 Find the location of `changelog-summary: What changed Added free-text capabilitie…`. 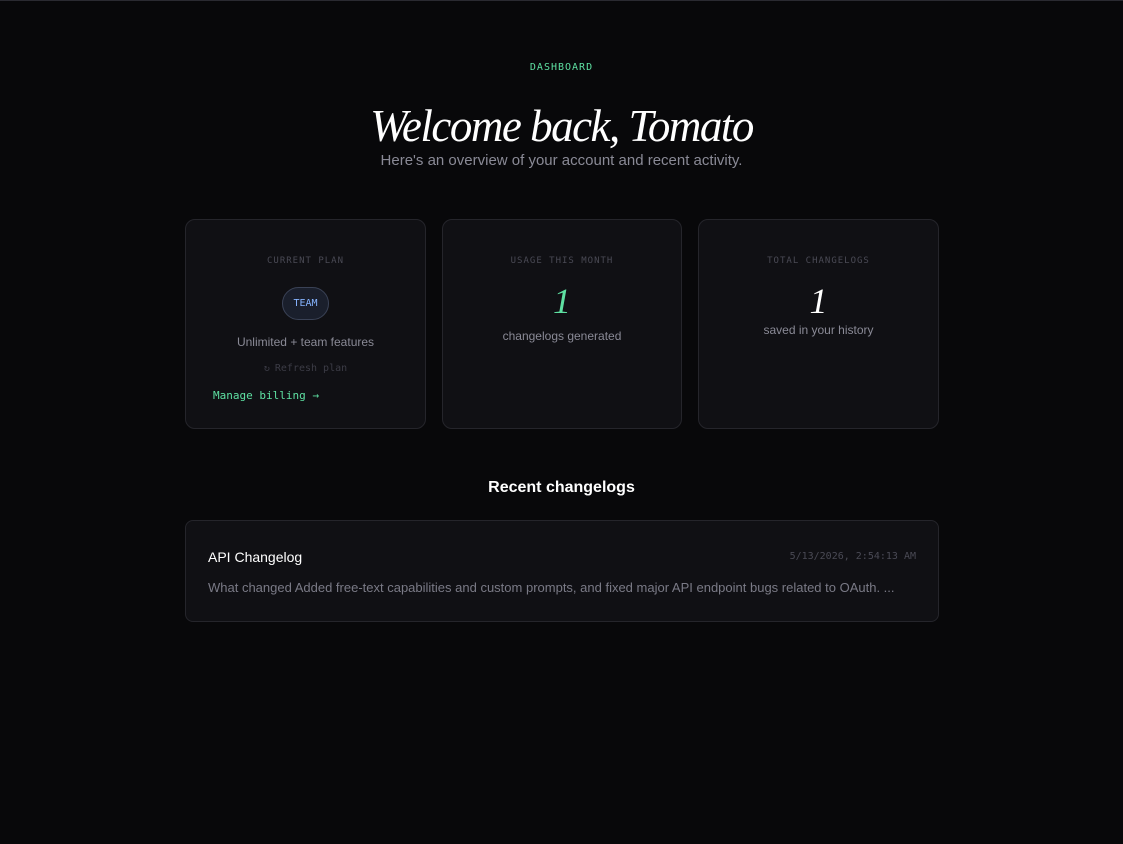

changelog-summary: What changed Added free-text capabilitie… is located at coordinates (551, 587).